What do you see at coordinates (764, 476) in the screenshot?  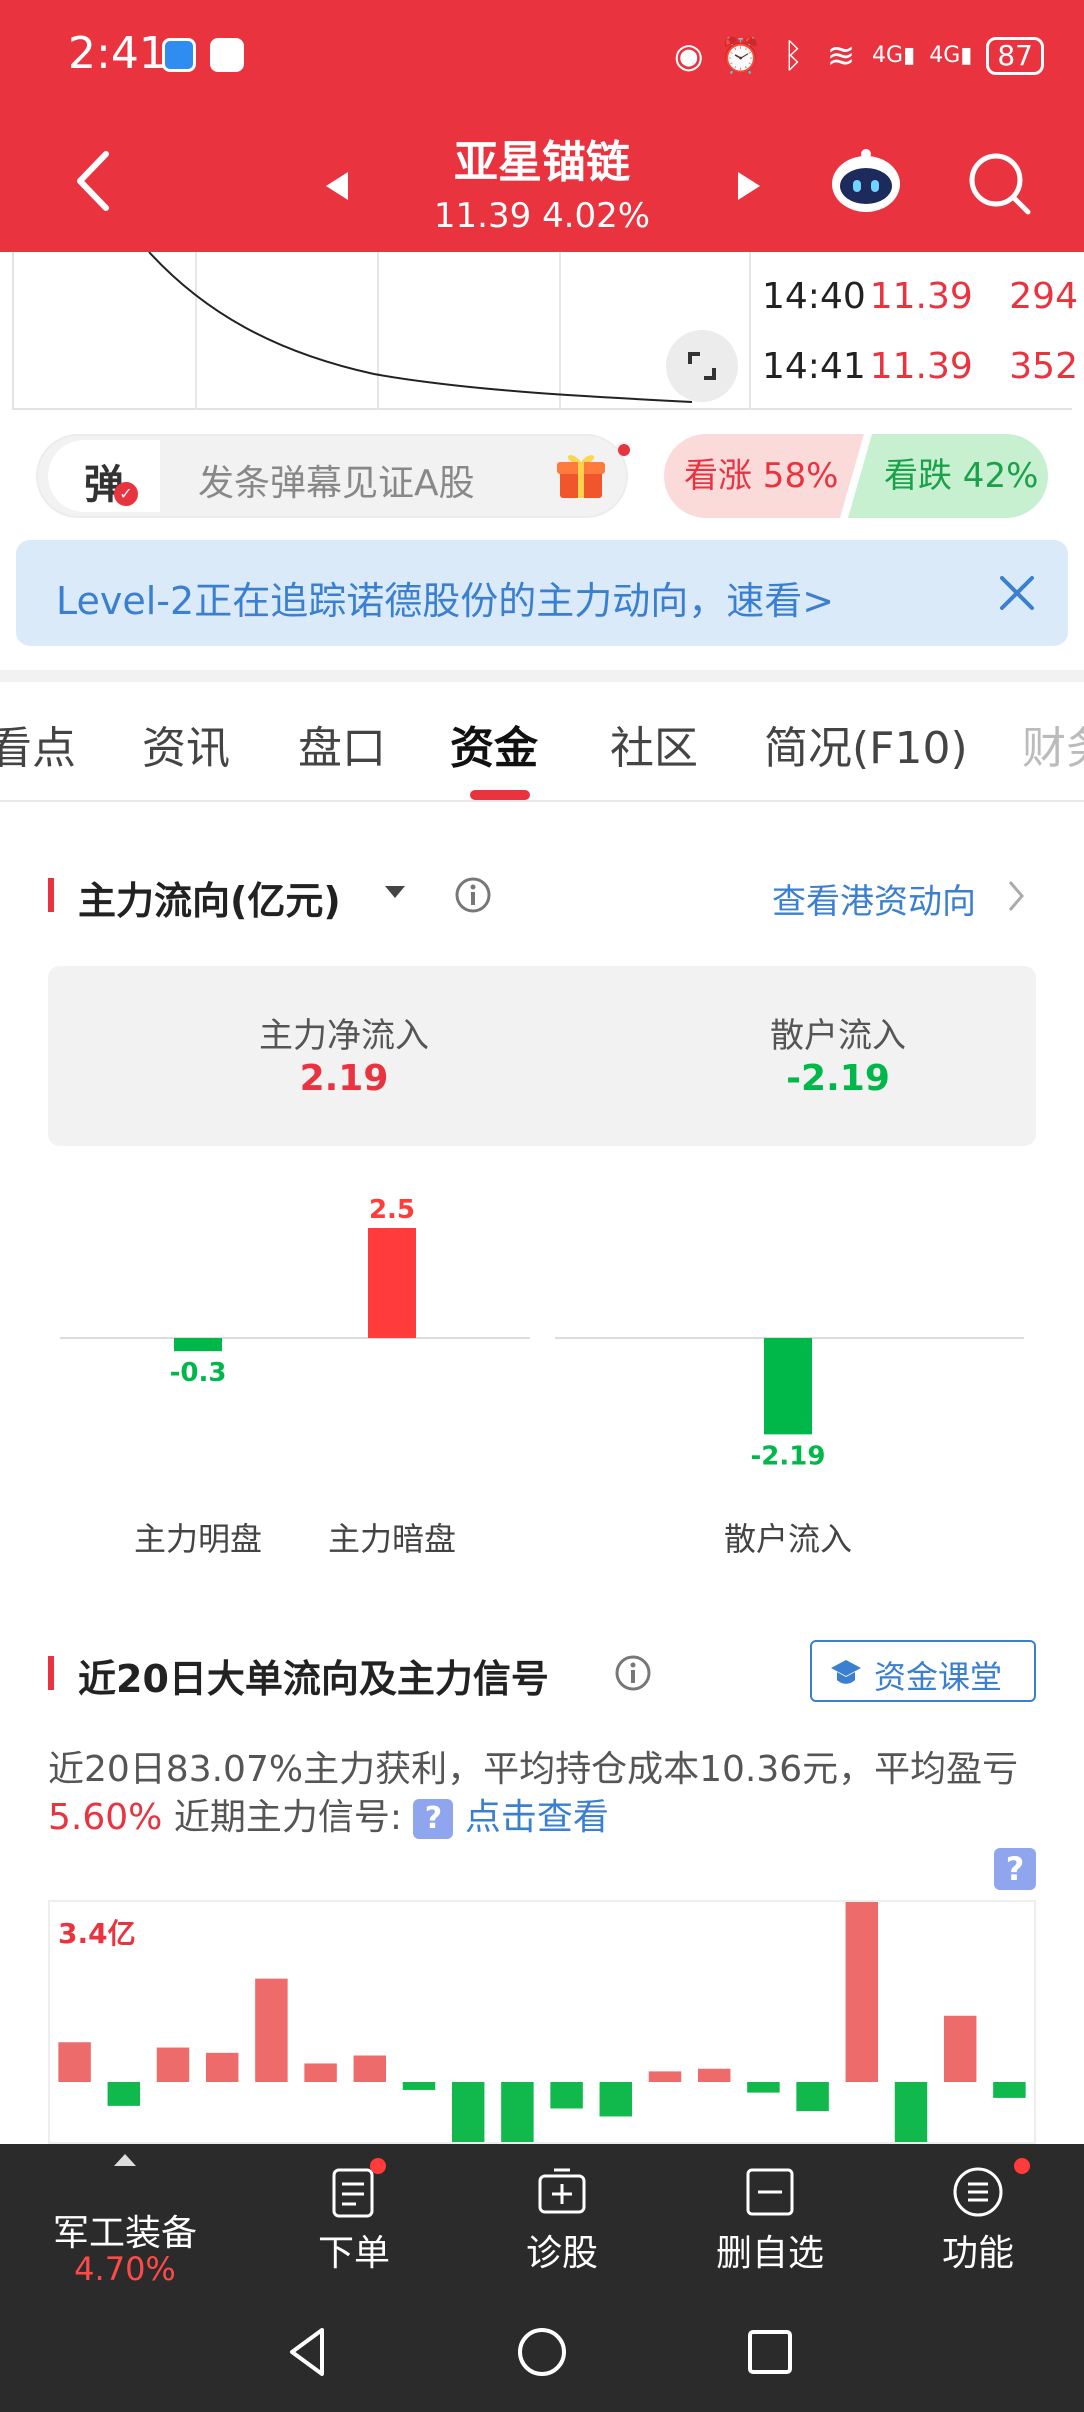 I see `vote-up-button: 看涨 58%` at bounding box center [764, 476].